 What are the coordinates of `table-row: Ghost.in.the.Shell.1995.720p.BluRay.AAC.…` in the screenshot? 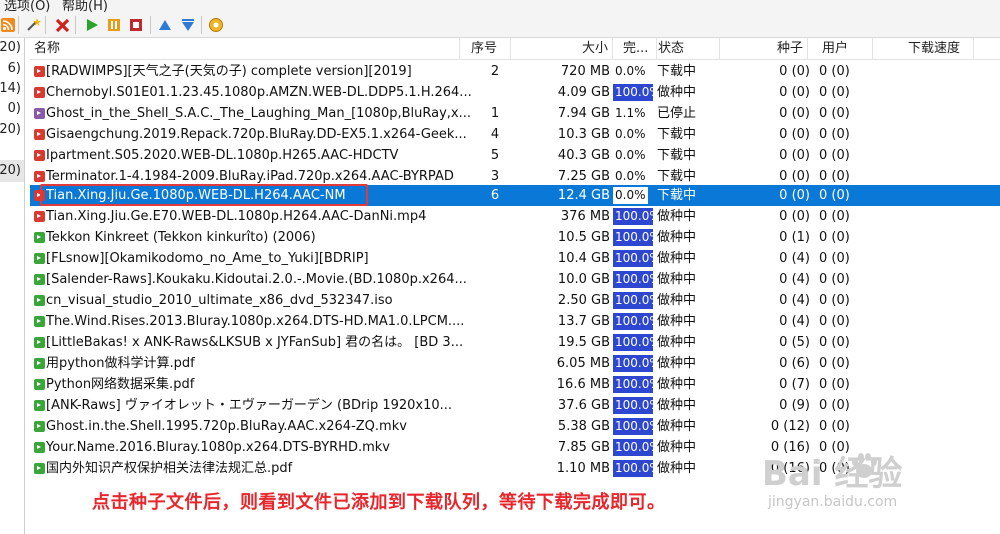 It's located at (515, 426).